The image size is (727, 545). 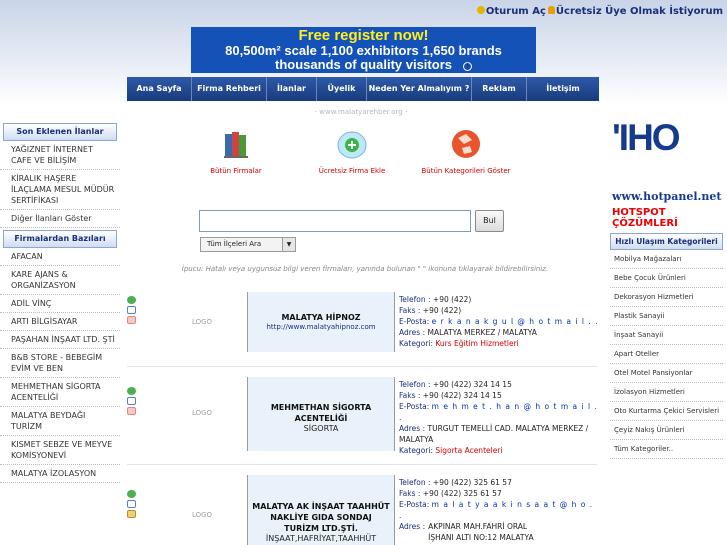 What do you see at coordinates (352, 171) in the screenshot?
I see `add-firm-label: Ücretsiz Firma Ekle` at bounding box center [352, 171].